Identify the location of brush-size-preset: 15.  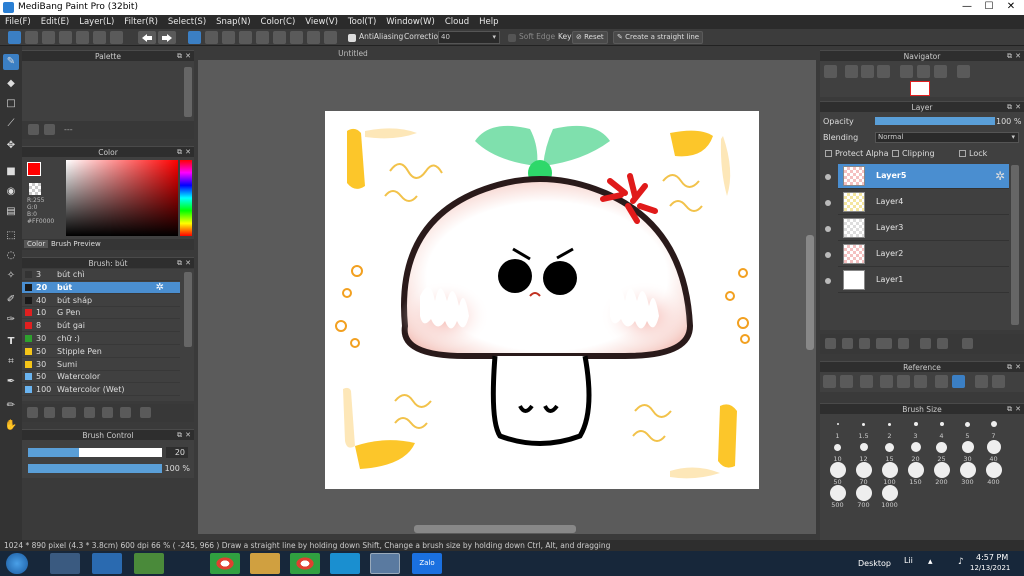
(889, 451).